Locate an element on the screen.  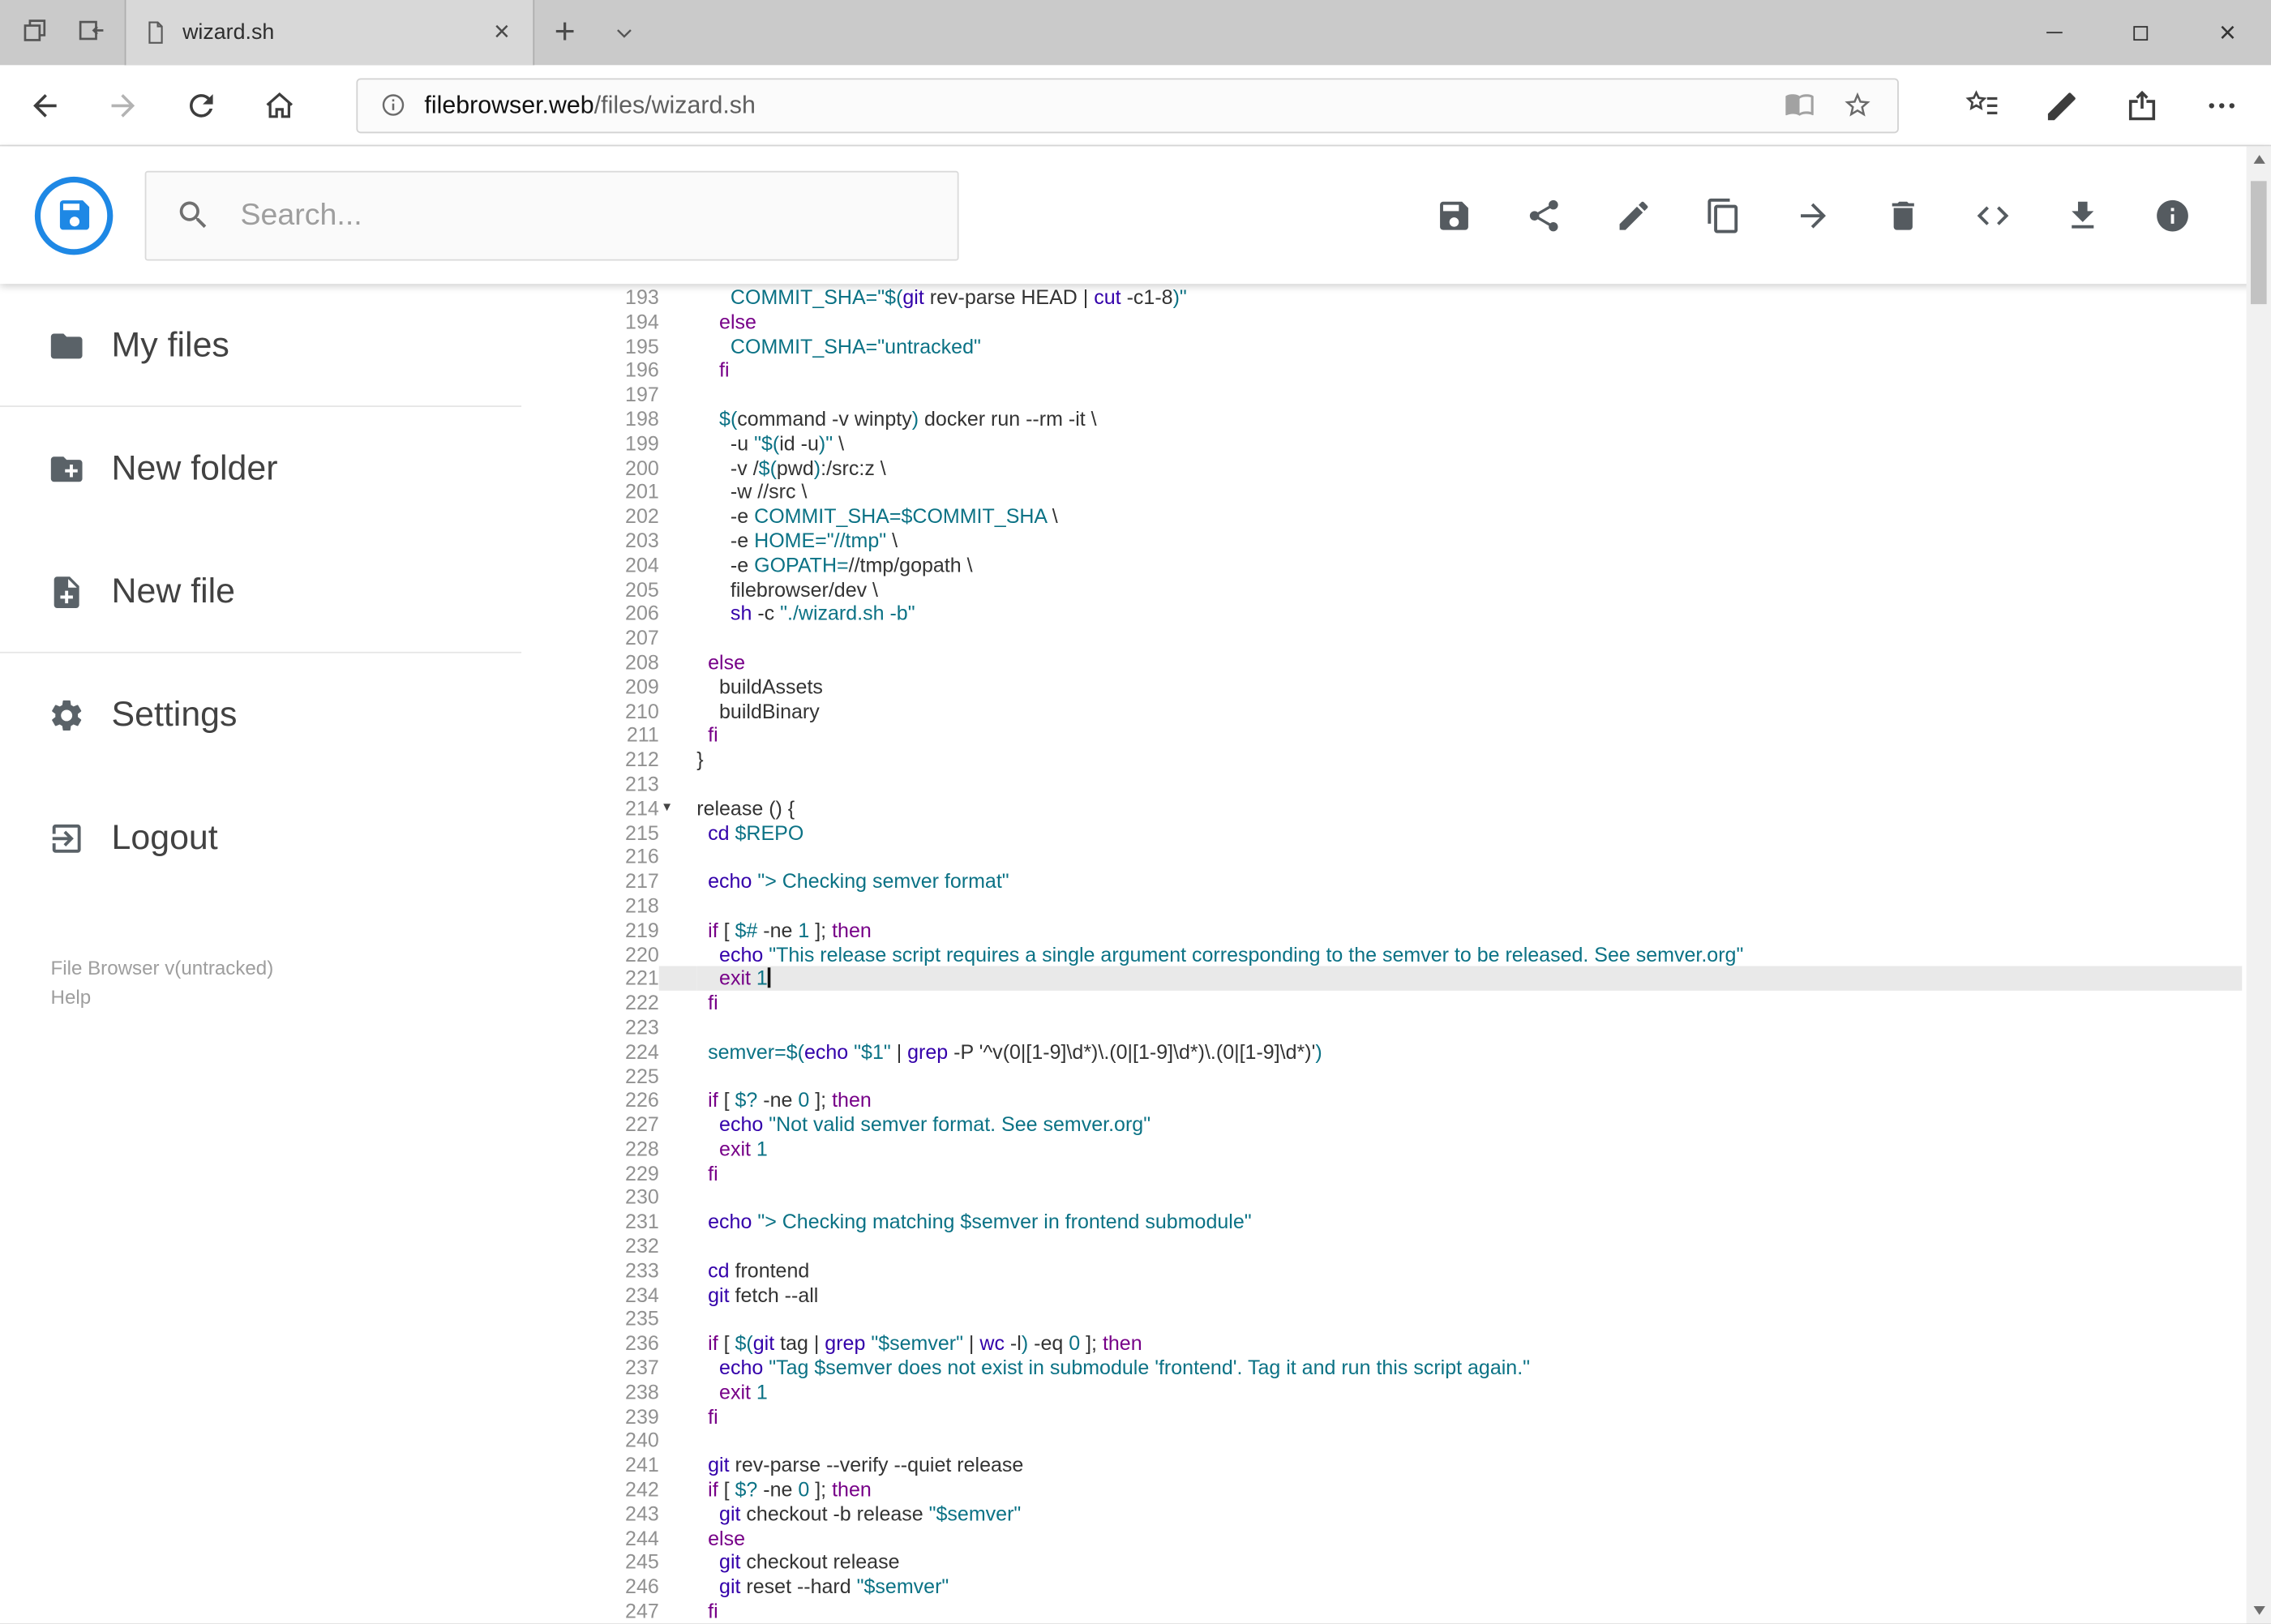
sidebar-item-new-file: New file is located at coordinates (291, 591).